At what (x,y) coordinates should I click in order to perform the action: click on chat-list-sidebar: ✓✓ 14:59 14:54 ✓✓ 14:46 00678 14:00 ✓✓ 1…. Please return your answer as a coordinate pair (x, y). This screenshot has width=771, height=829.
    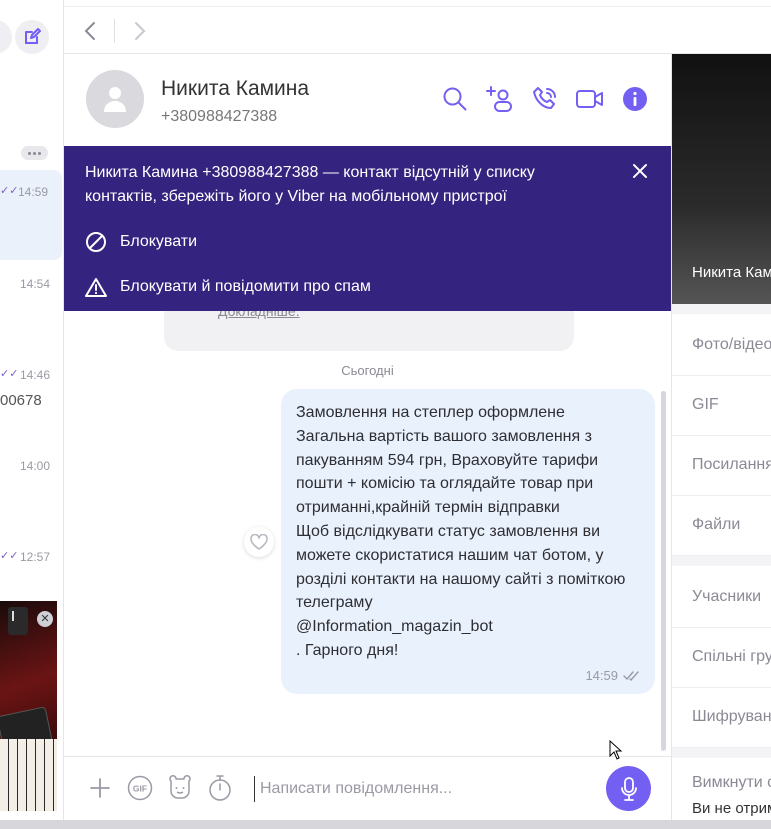
    Looking at the image, I should click on (32, 414).